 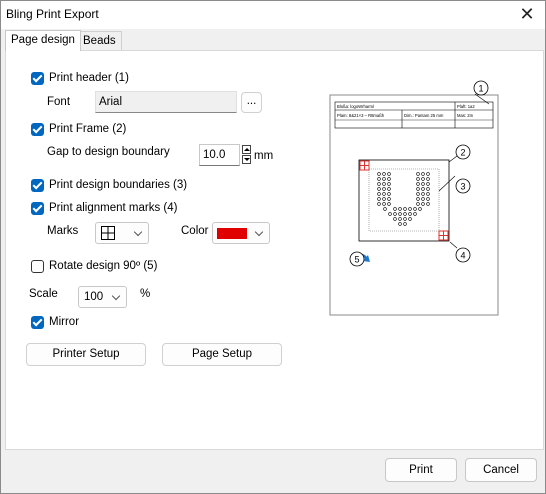 I want to click on callout-number: 3, so click(x=462, y=187).